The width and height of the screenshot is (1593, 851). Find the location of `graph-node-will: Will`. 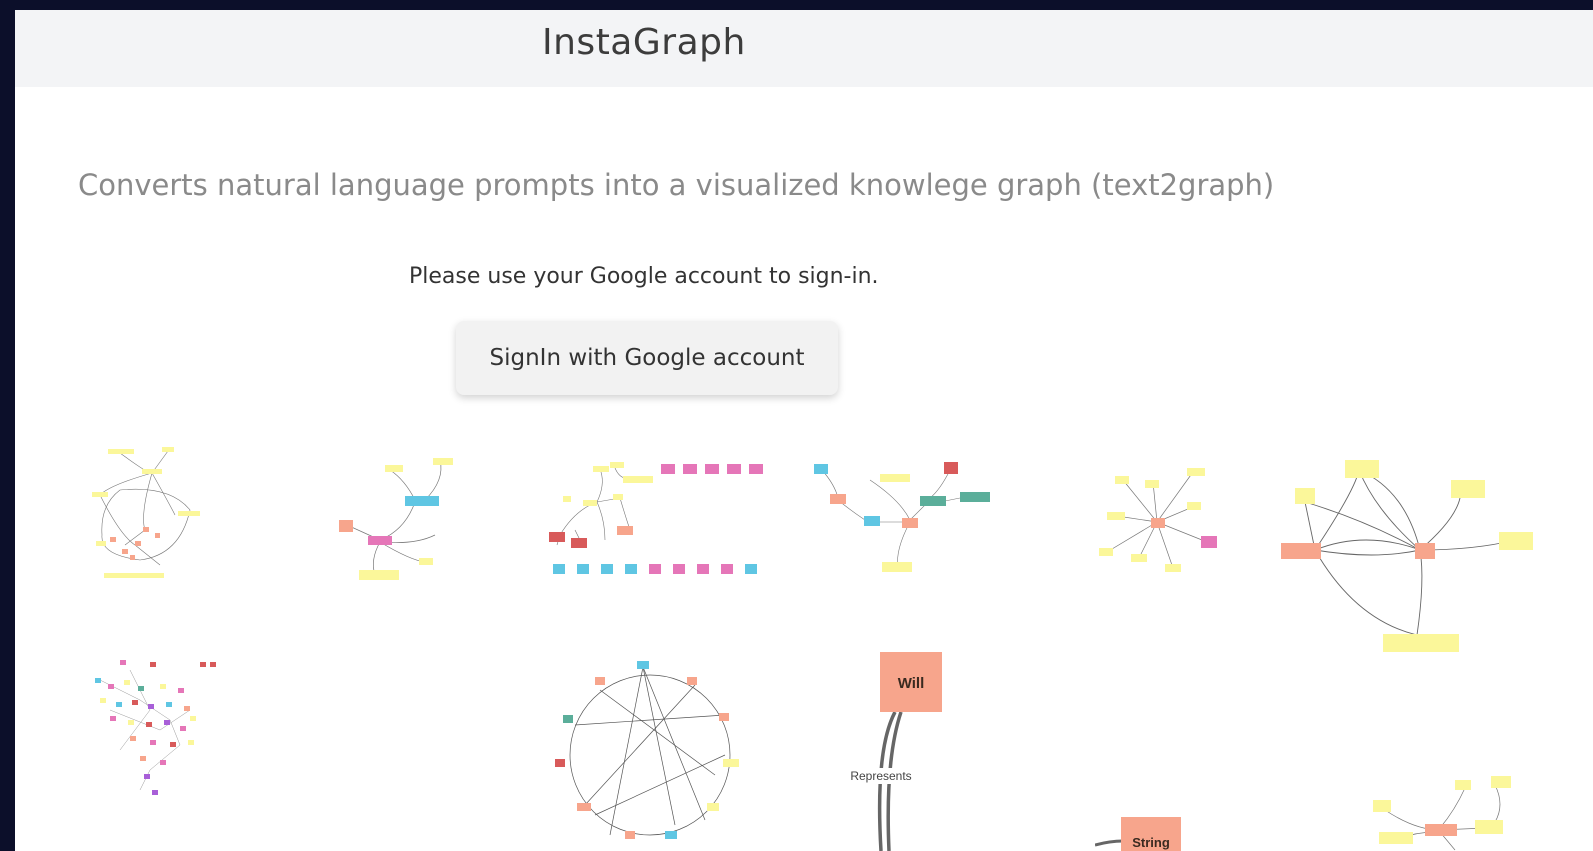

graph-node-will: Will is located at coordinates (911, 683).